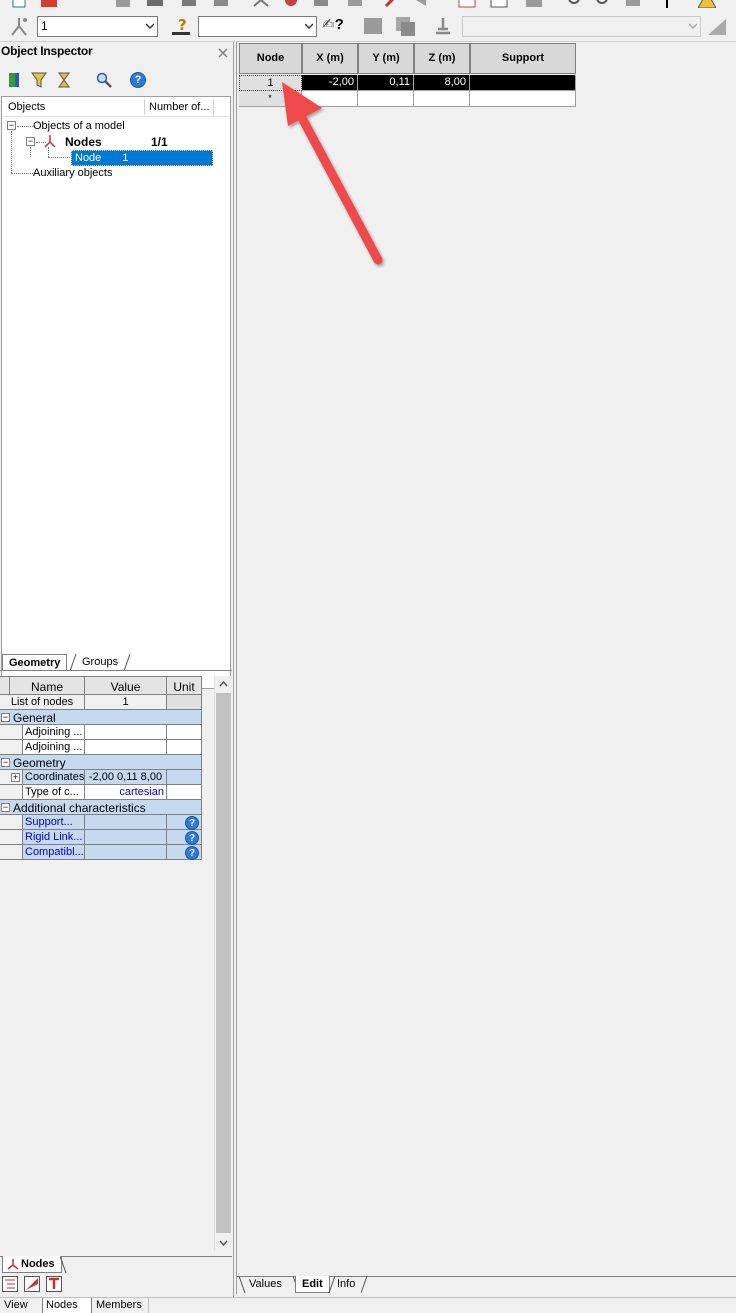 This screenshot has height=1313, width=736. I want to click on tree-view-icon, so click(10, 1284).